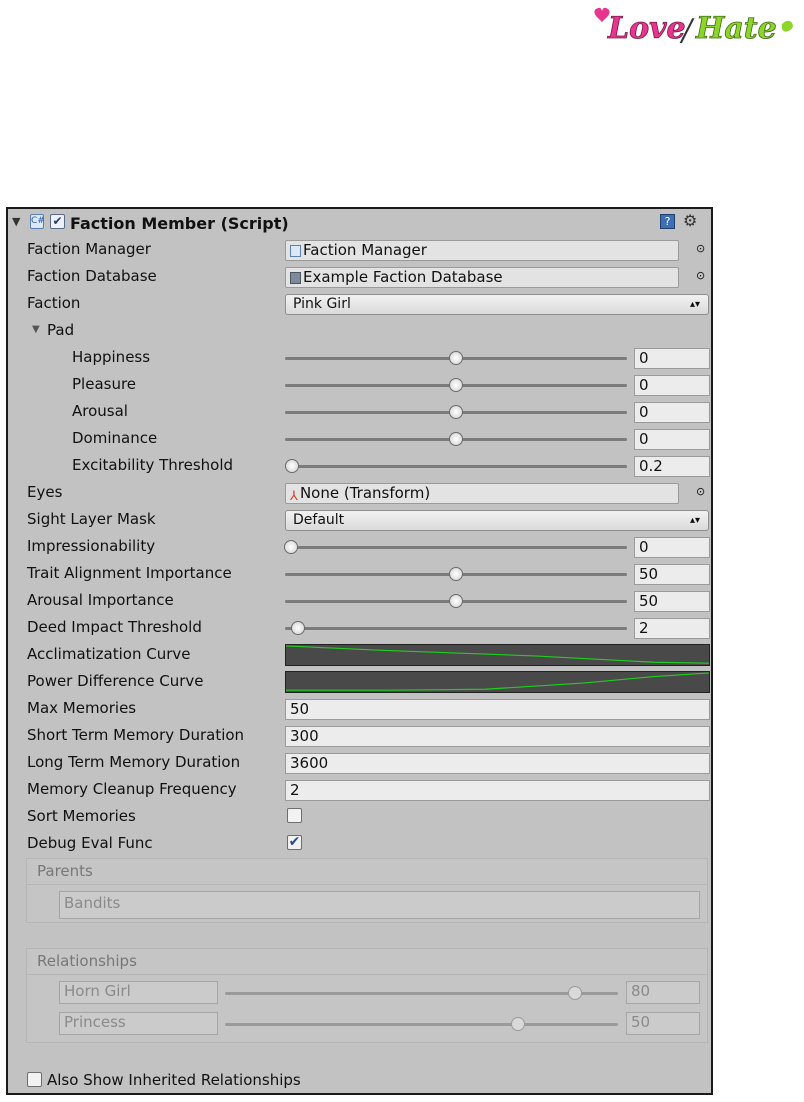 The image size is (804, 1102). I want to click on impressionability-input: 0, so click(672, 547).